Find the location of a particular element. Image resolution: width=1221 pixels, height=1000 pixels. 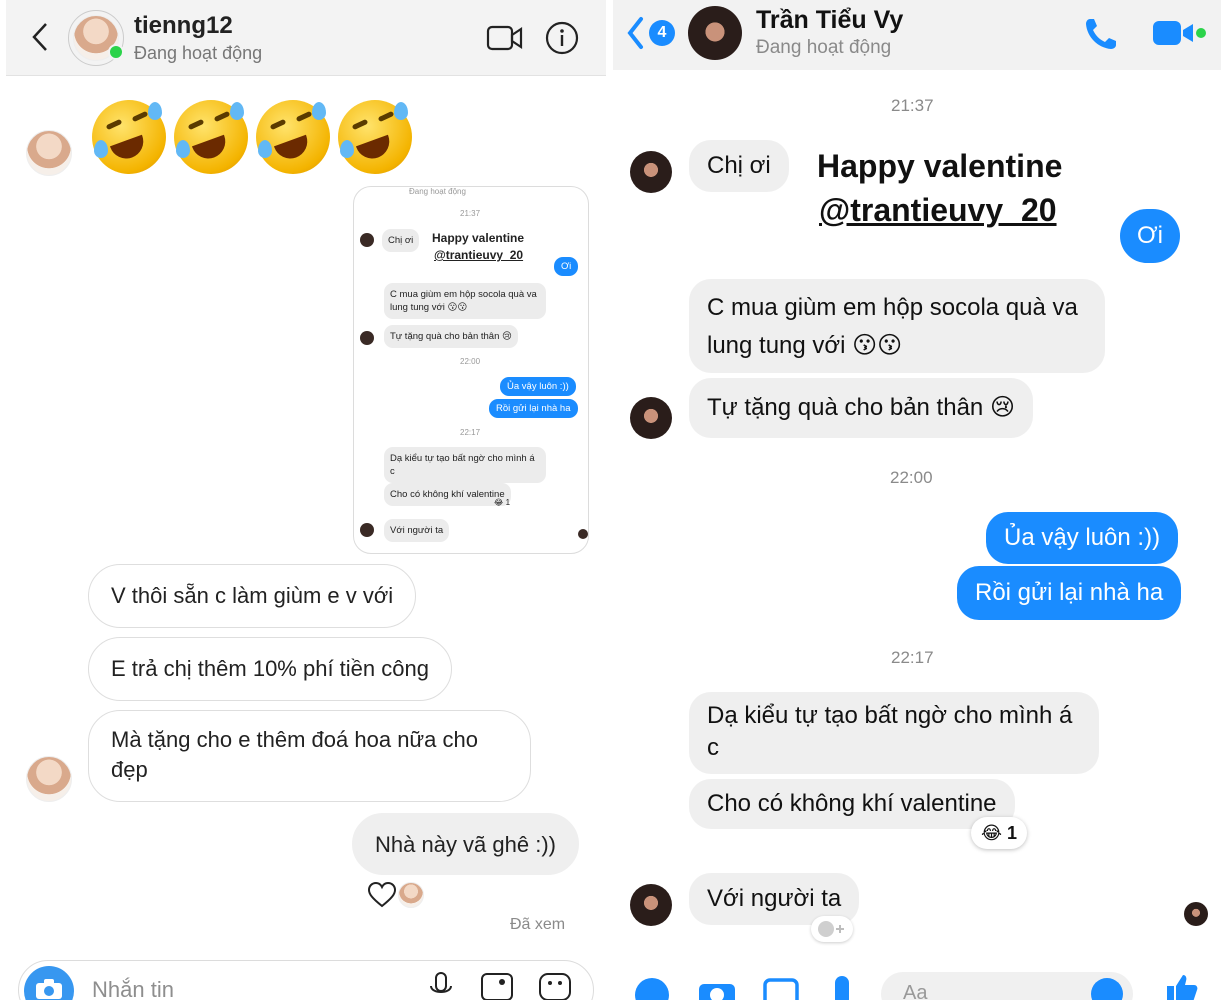

own-message-bubble: Ơi is located at coordinates (1150, 236).